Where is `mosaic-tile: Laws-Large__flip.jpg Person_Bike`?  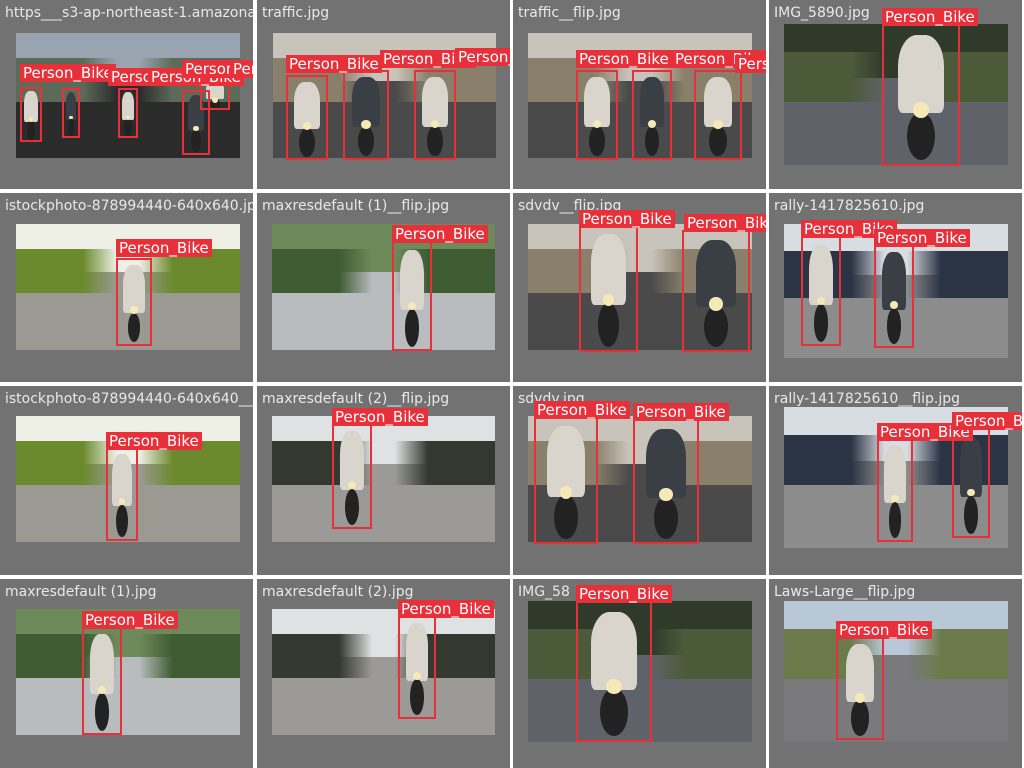 mosaic-tile: Laws-Large__flip.jpg Person_Bike is located at coordinates (895, 673).